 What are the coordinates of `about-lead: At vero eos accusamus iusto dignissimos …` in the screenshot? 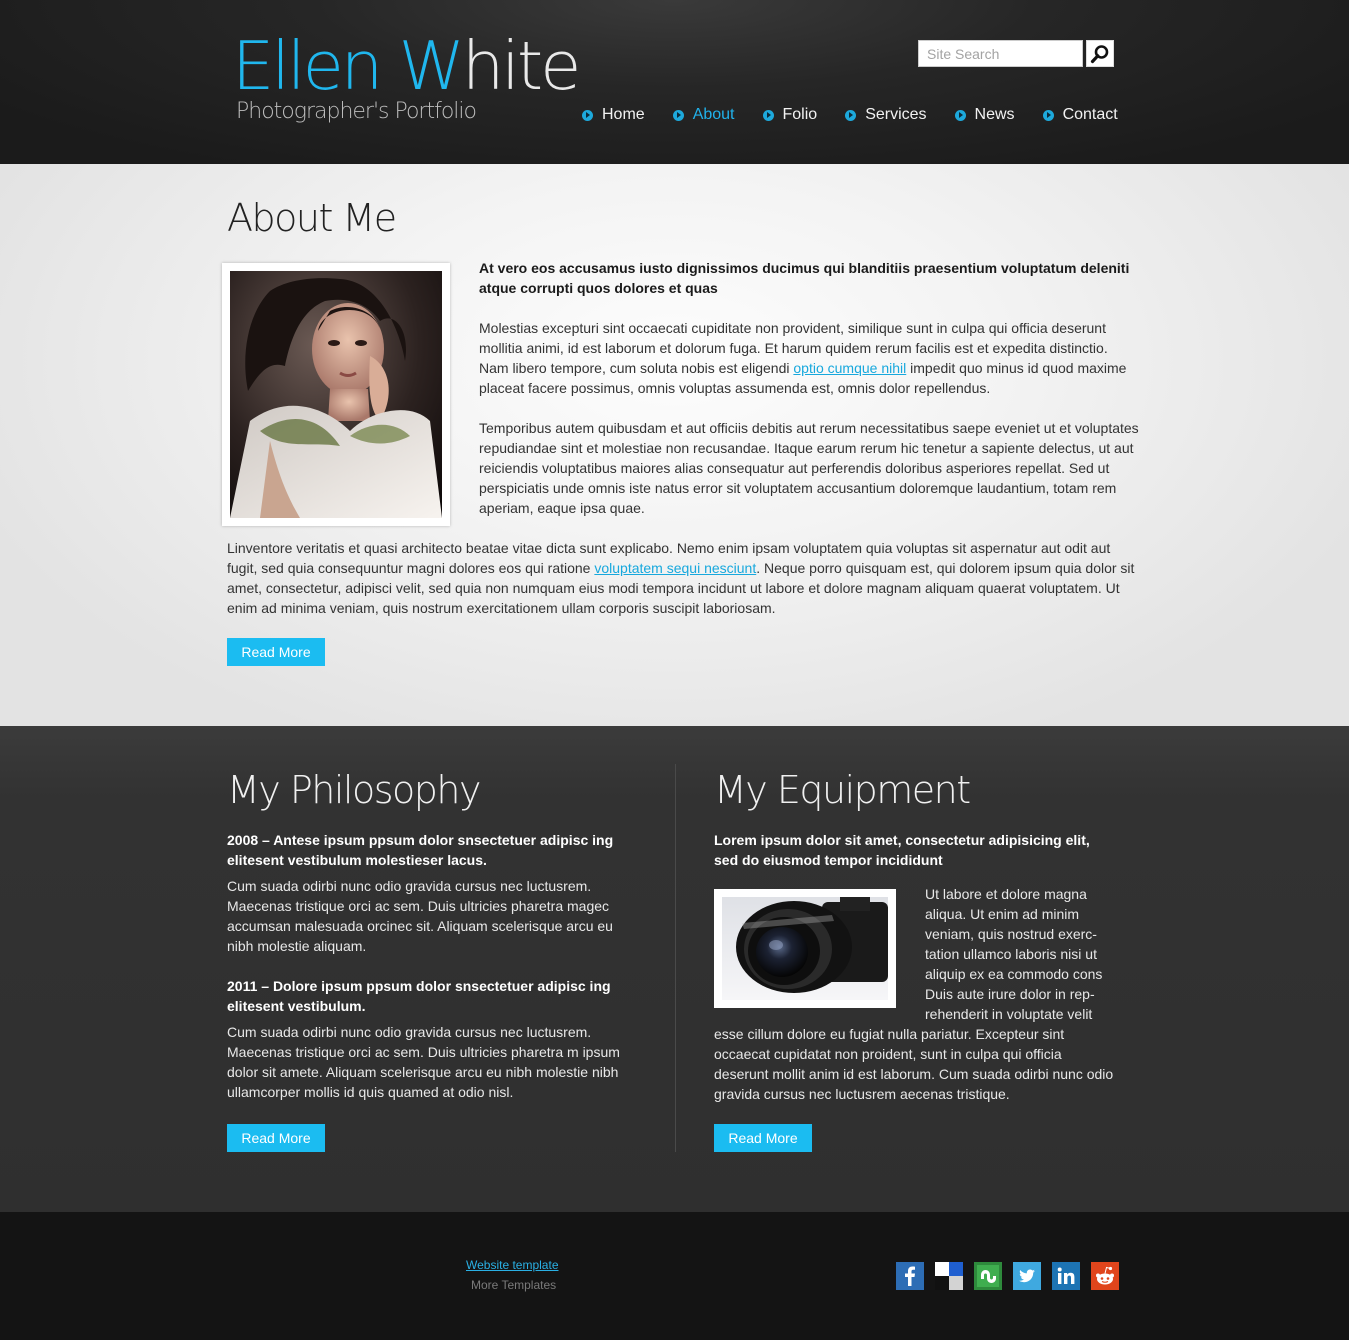 It's located at (804, 278).